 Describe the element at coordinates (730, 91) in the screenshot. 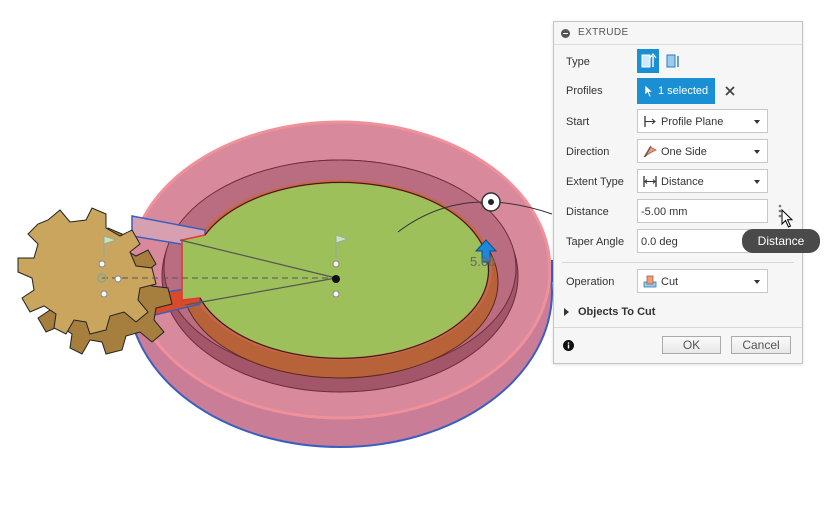

I see `clear-x-icon` at that location.